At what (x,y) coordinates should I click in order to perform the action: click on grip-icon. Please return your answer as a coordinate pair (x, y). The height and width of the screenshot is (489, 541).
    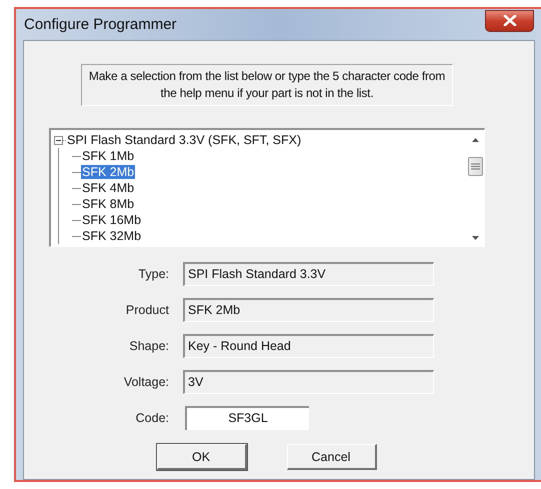
    Looking at the image, I should click on (475, 166).